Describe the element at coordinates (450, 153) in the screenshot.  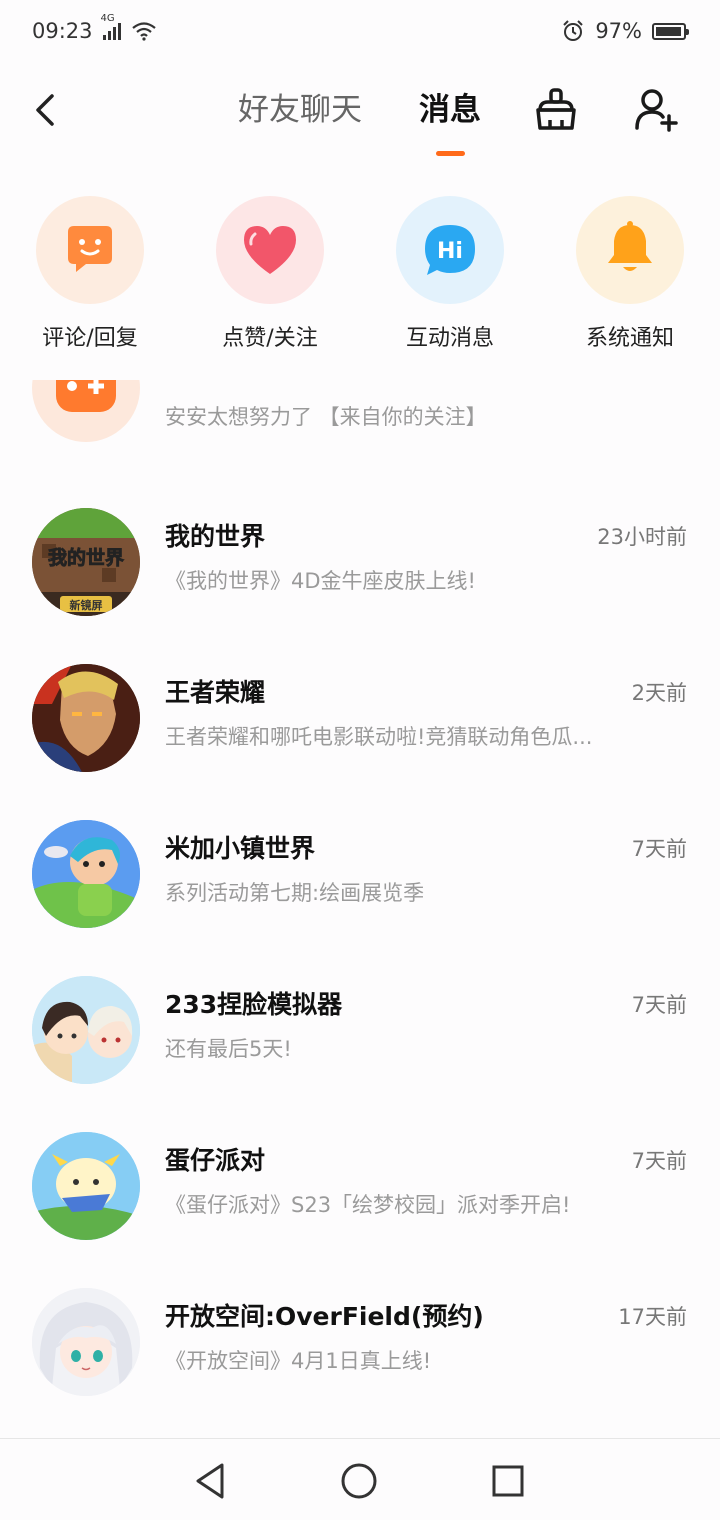
I see `active-tab-indicator` at that location.